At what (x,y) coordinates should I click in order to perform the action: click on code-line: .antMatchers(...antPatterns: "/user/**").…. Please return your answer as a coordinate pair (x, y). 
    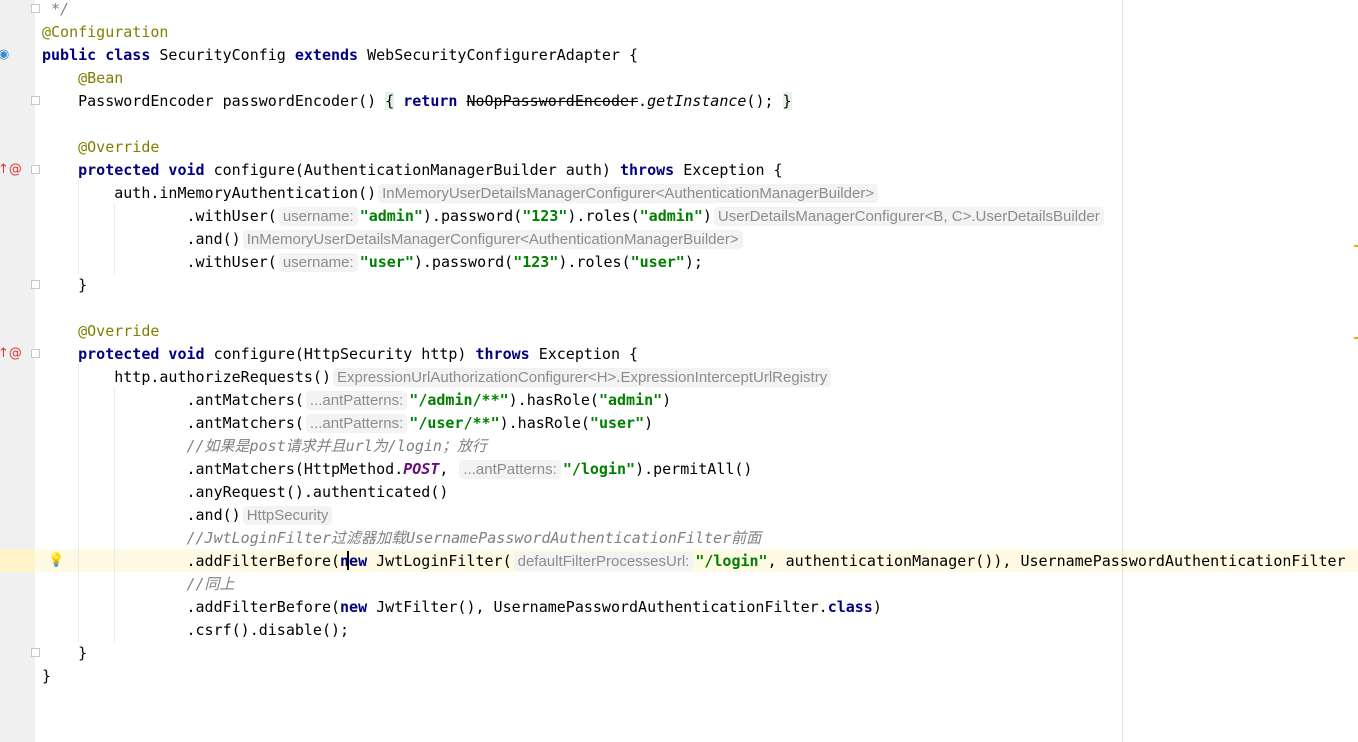
    Looking at the image, I should click on (347, 423).